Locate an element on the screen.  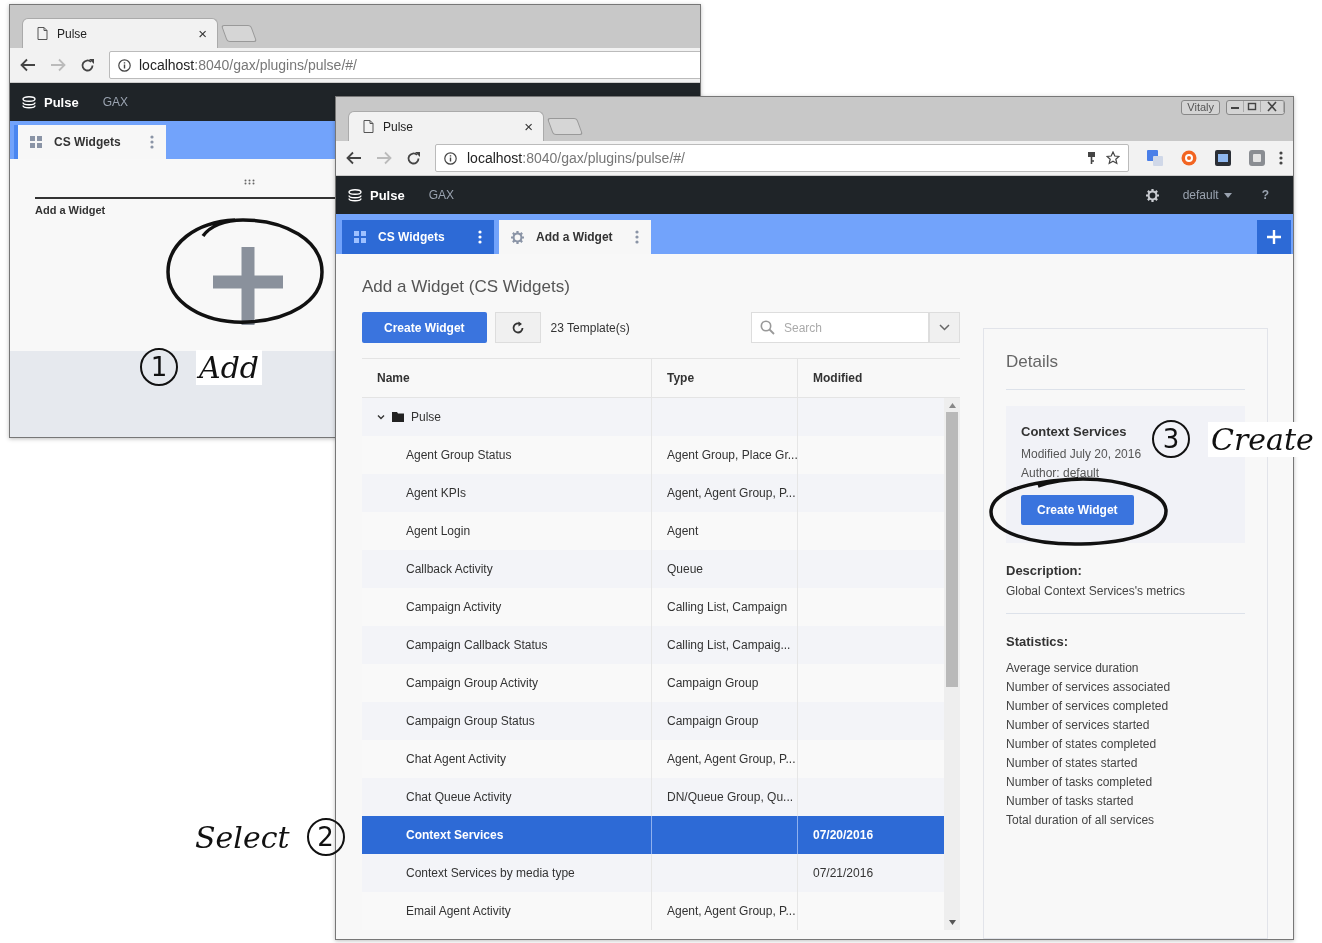
statistic-item: Number of services started is located at coordinates (1078, 725).